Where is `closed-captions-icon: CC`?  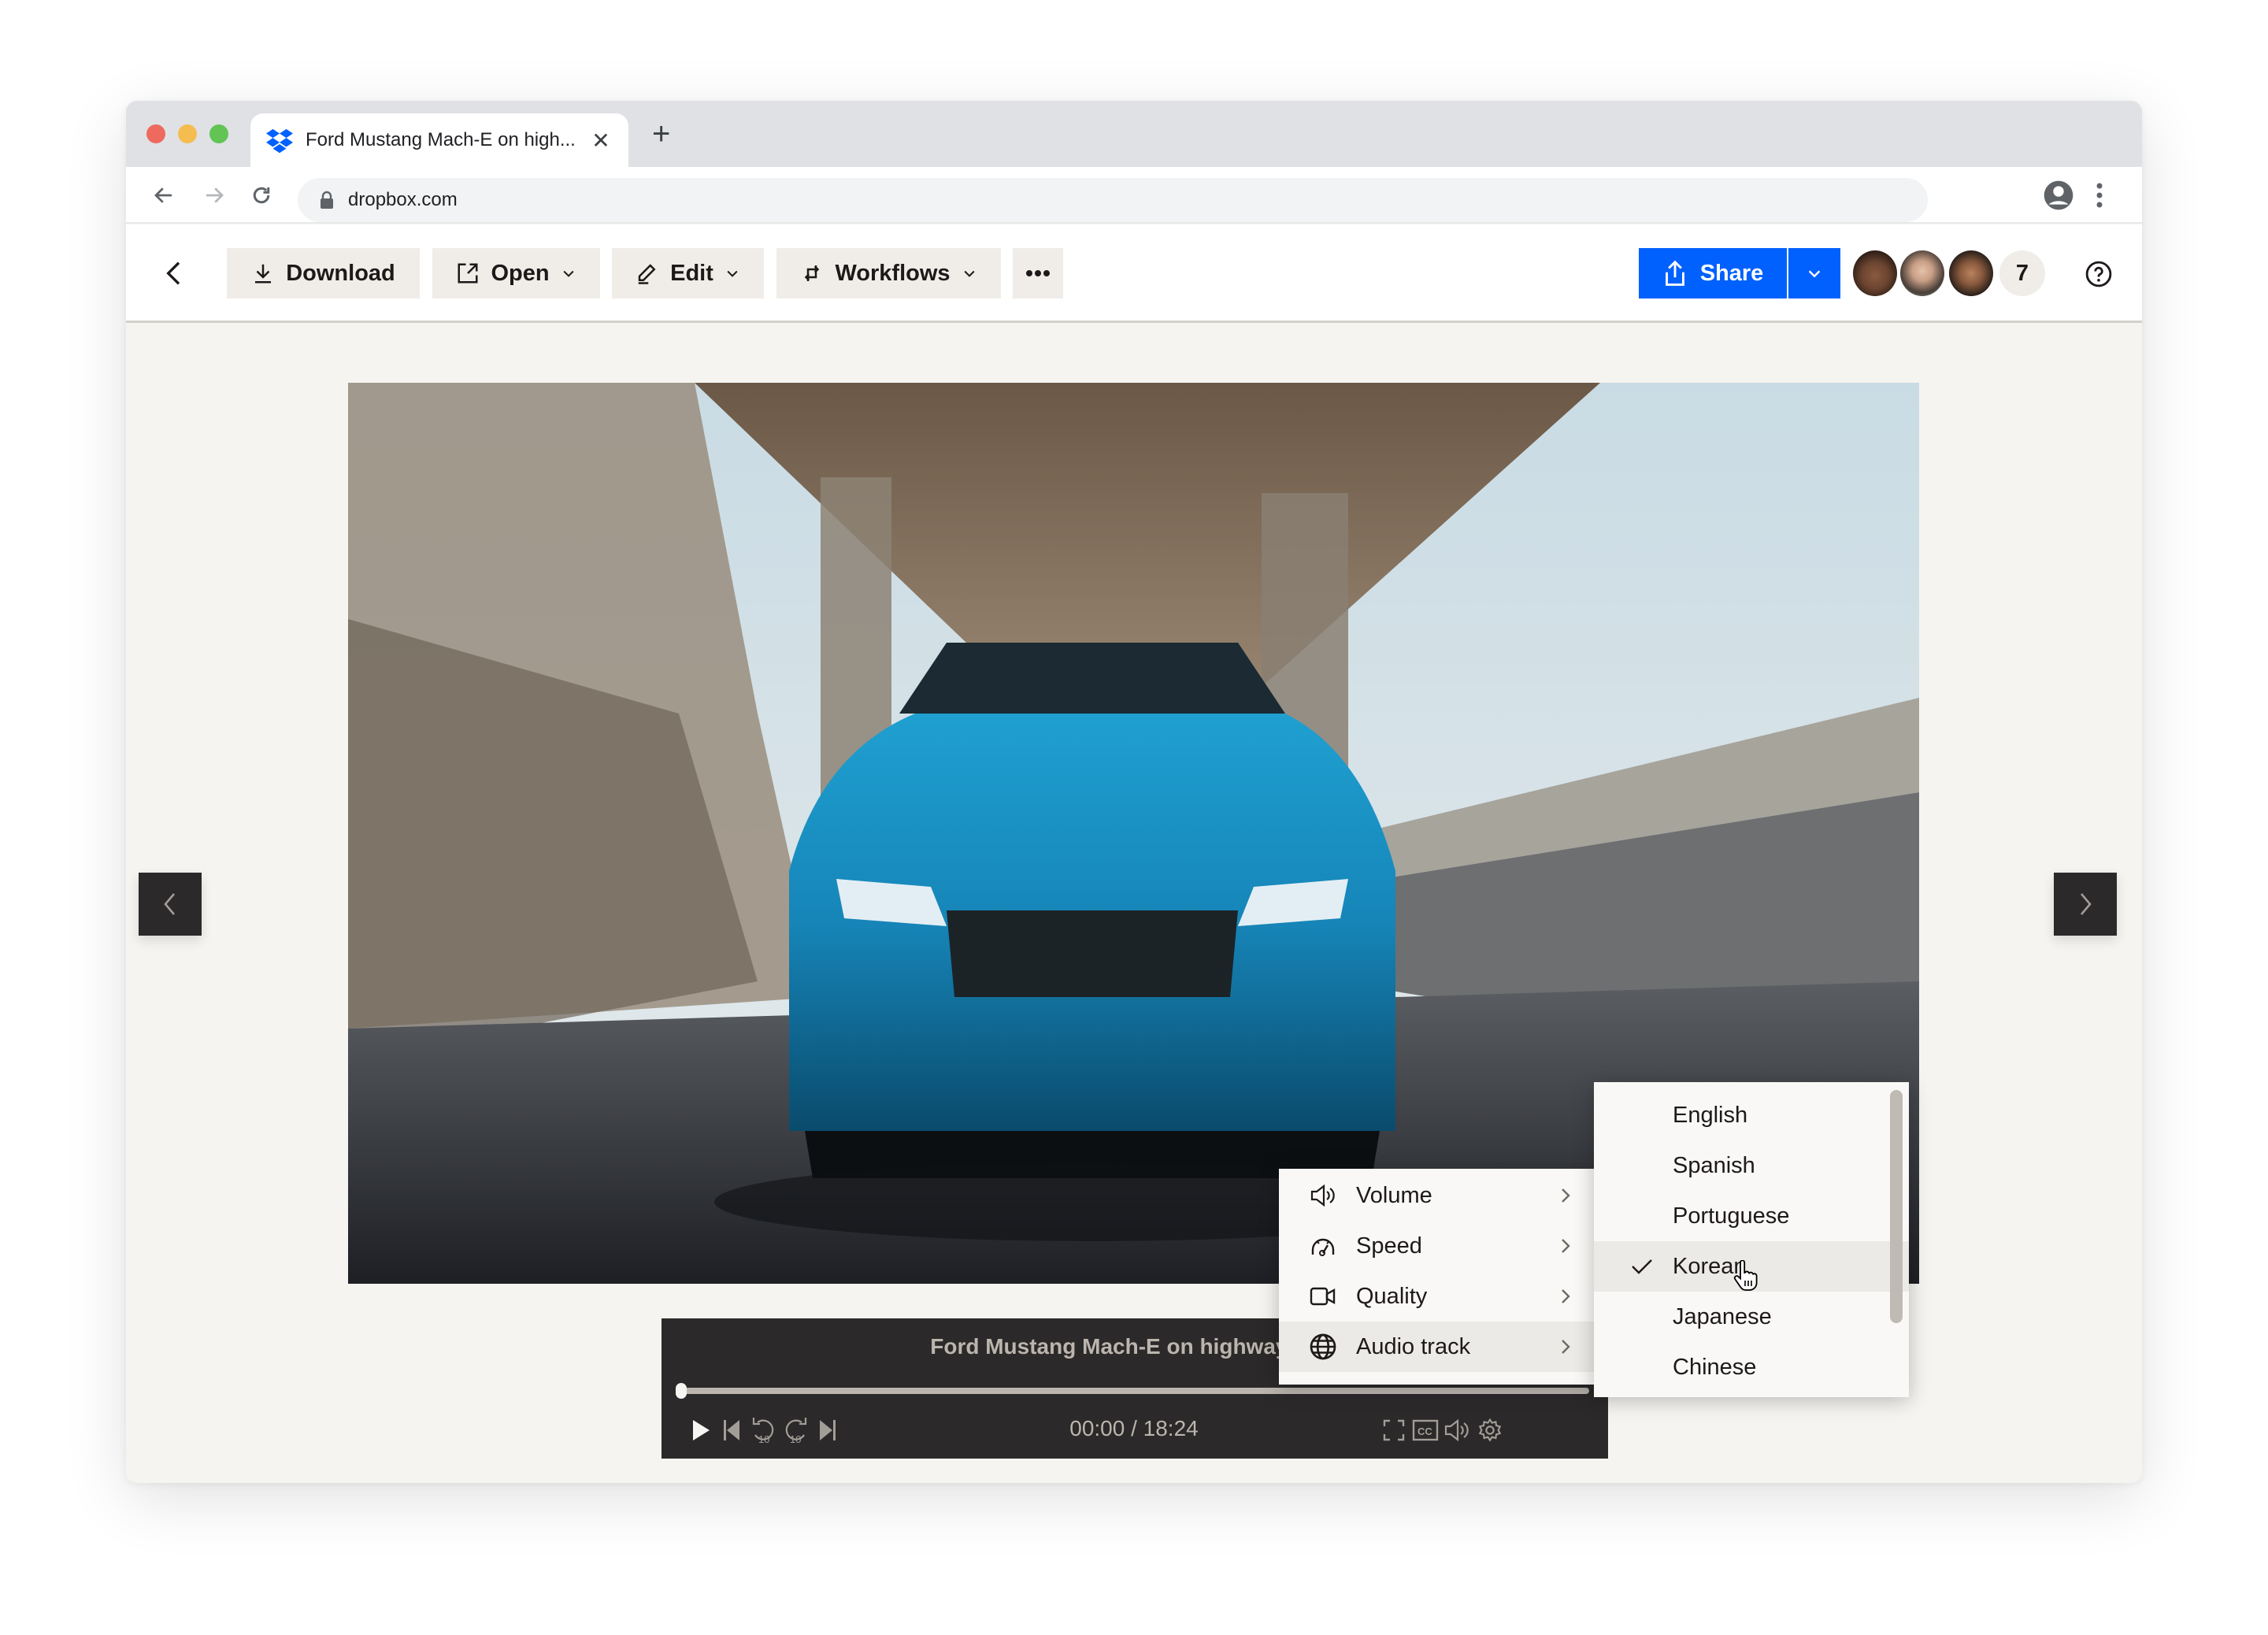
closed-captions-icon: CC is located at coordinates (1425, 1430).